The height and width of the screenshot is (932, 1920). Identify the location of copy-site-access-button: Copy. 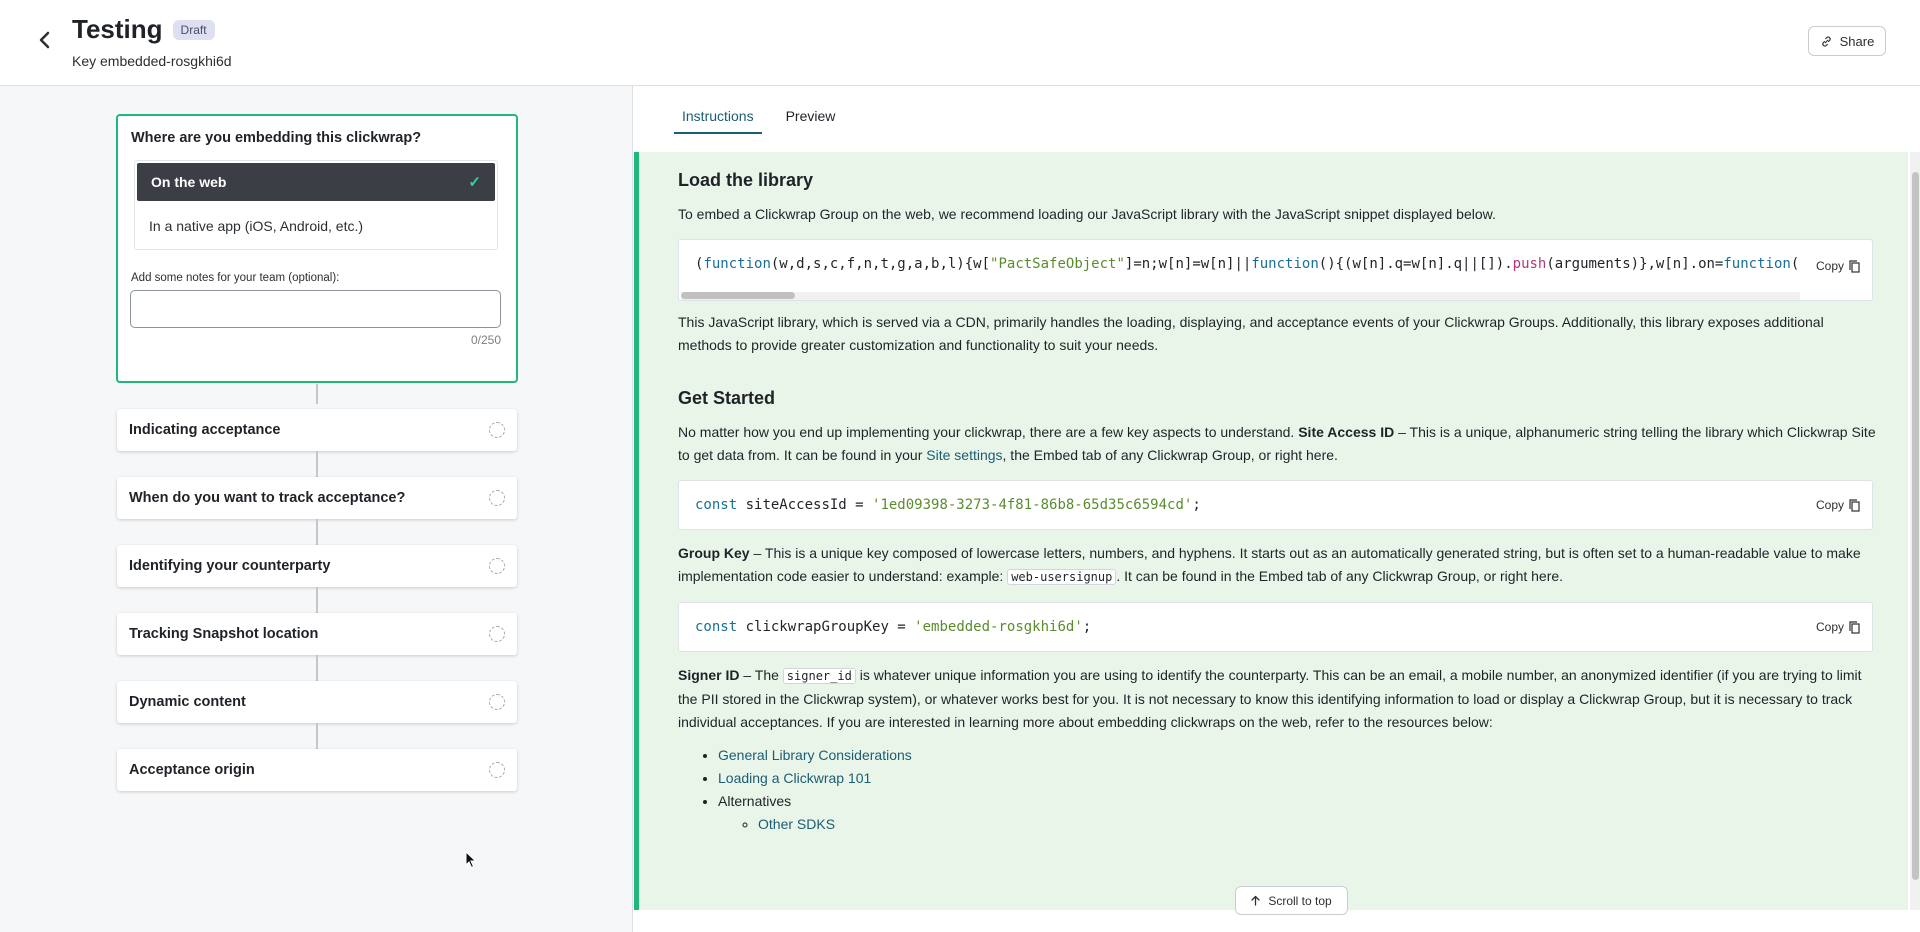
(1834, 505).